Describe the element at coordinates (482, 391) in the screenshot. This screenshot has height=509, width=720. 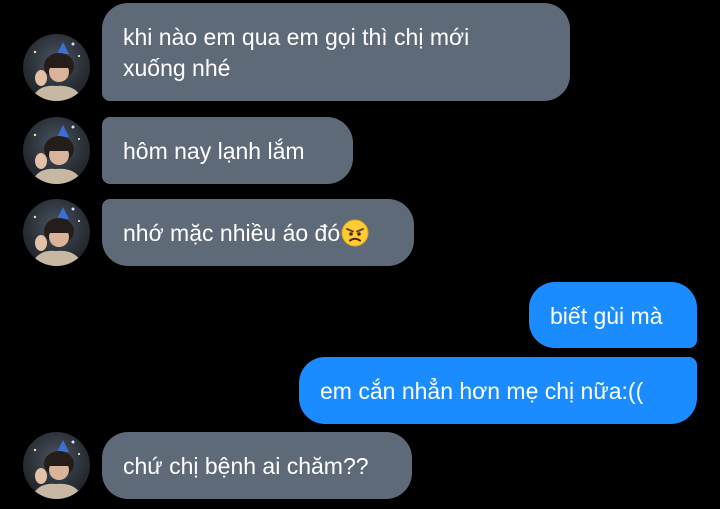
I see `message-text: em cắn nhẳn hơn mẹ chị nữa:((` at that location.